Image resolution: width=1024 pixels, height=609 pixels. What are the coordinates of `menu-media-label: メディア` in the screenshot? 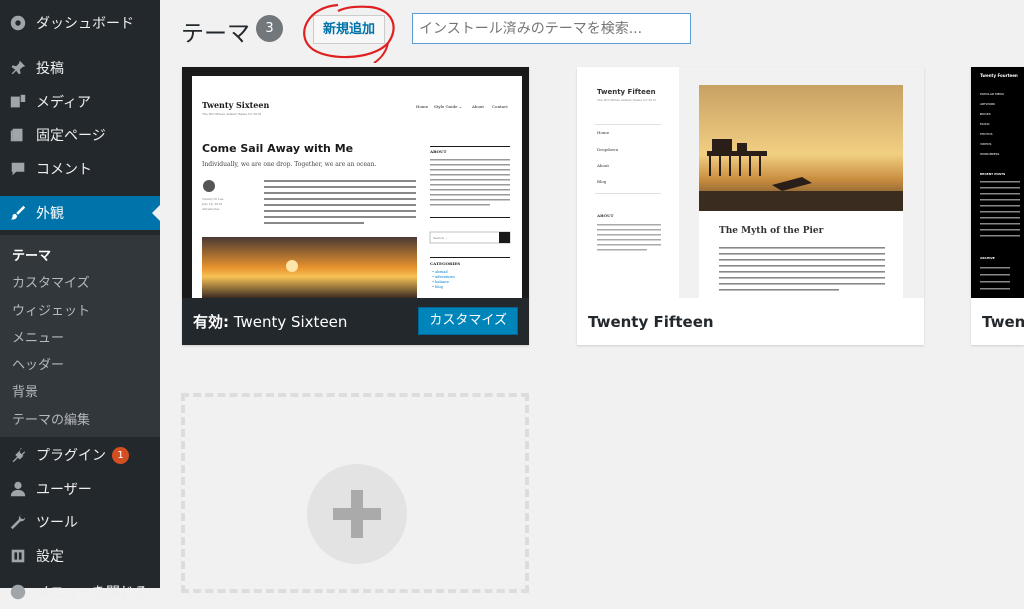 It's located at (64, 103).